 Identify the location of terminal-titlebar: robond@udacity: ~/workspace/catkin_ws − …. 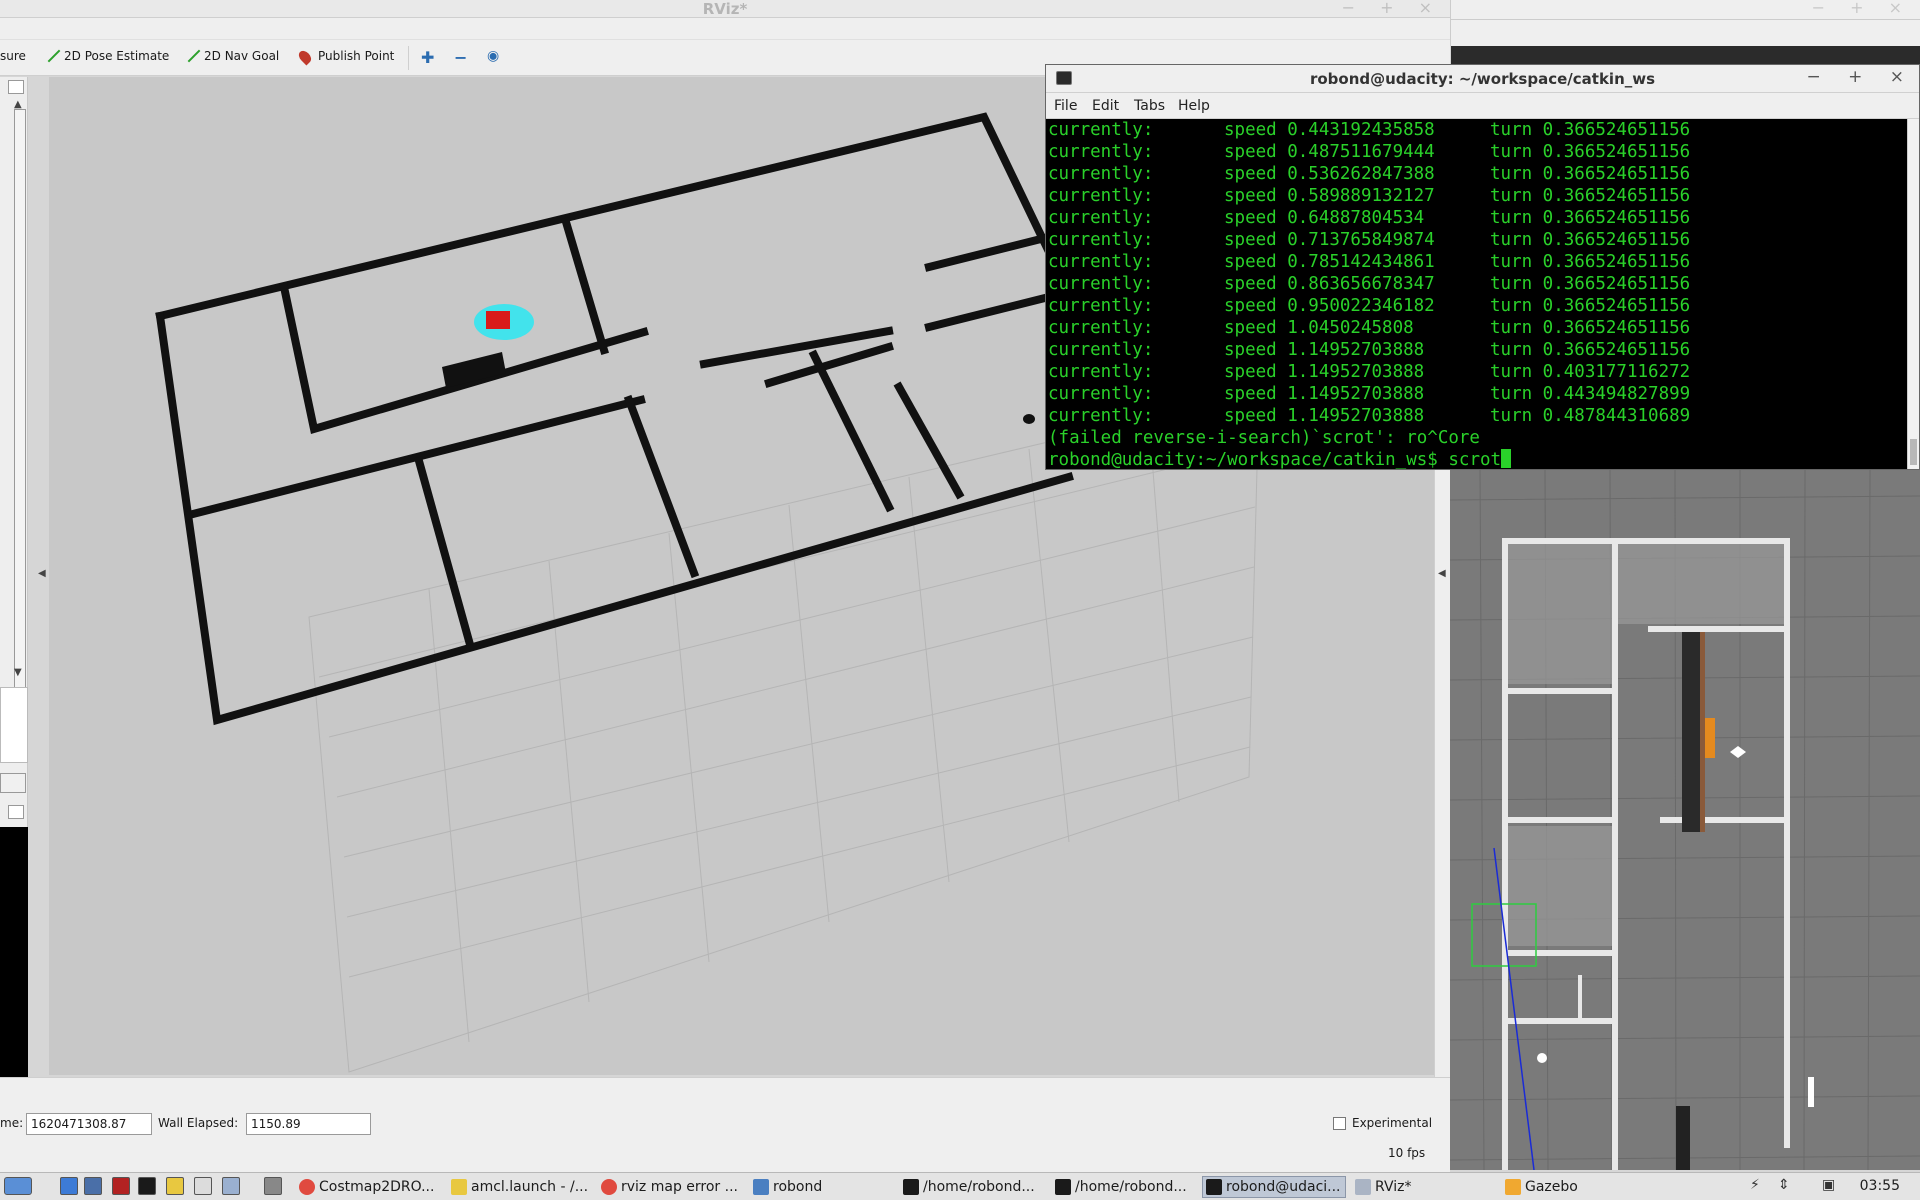
(1482, 79).